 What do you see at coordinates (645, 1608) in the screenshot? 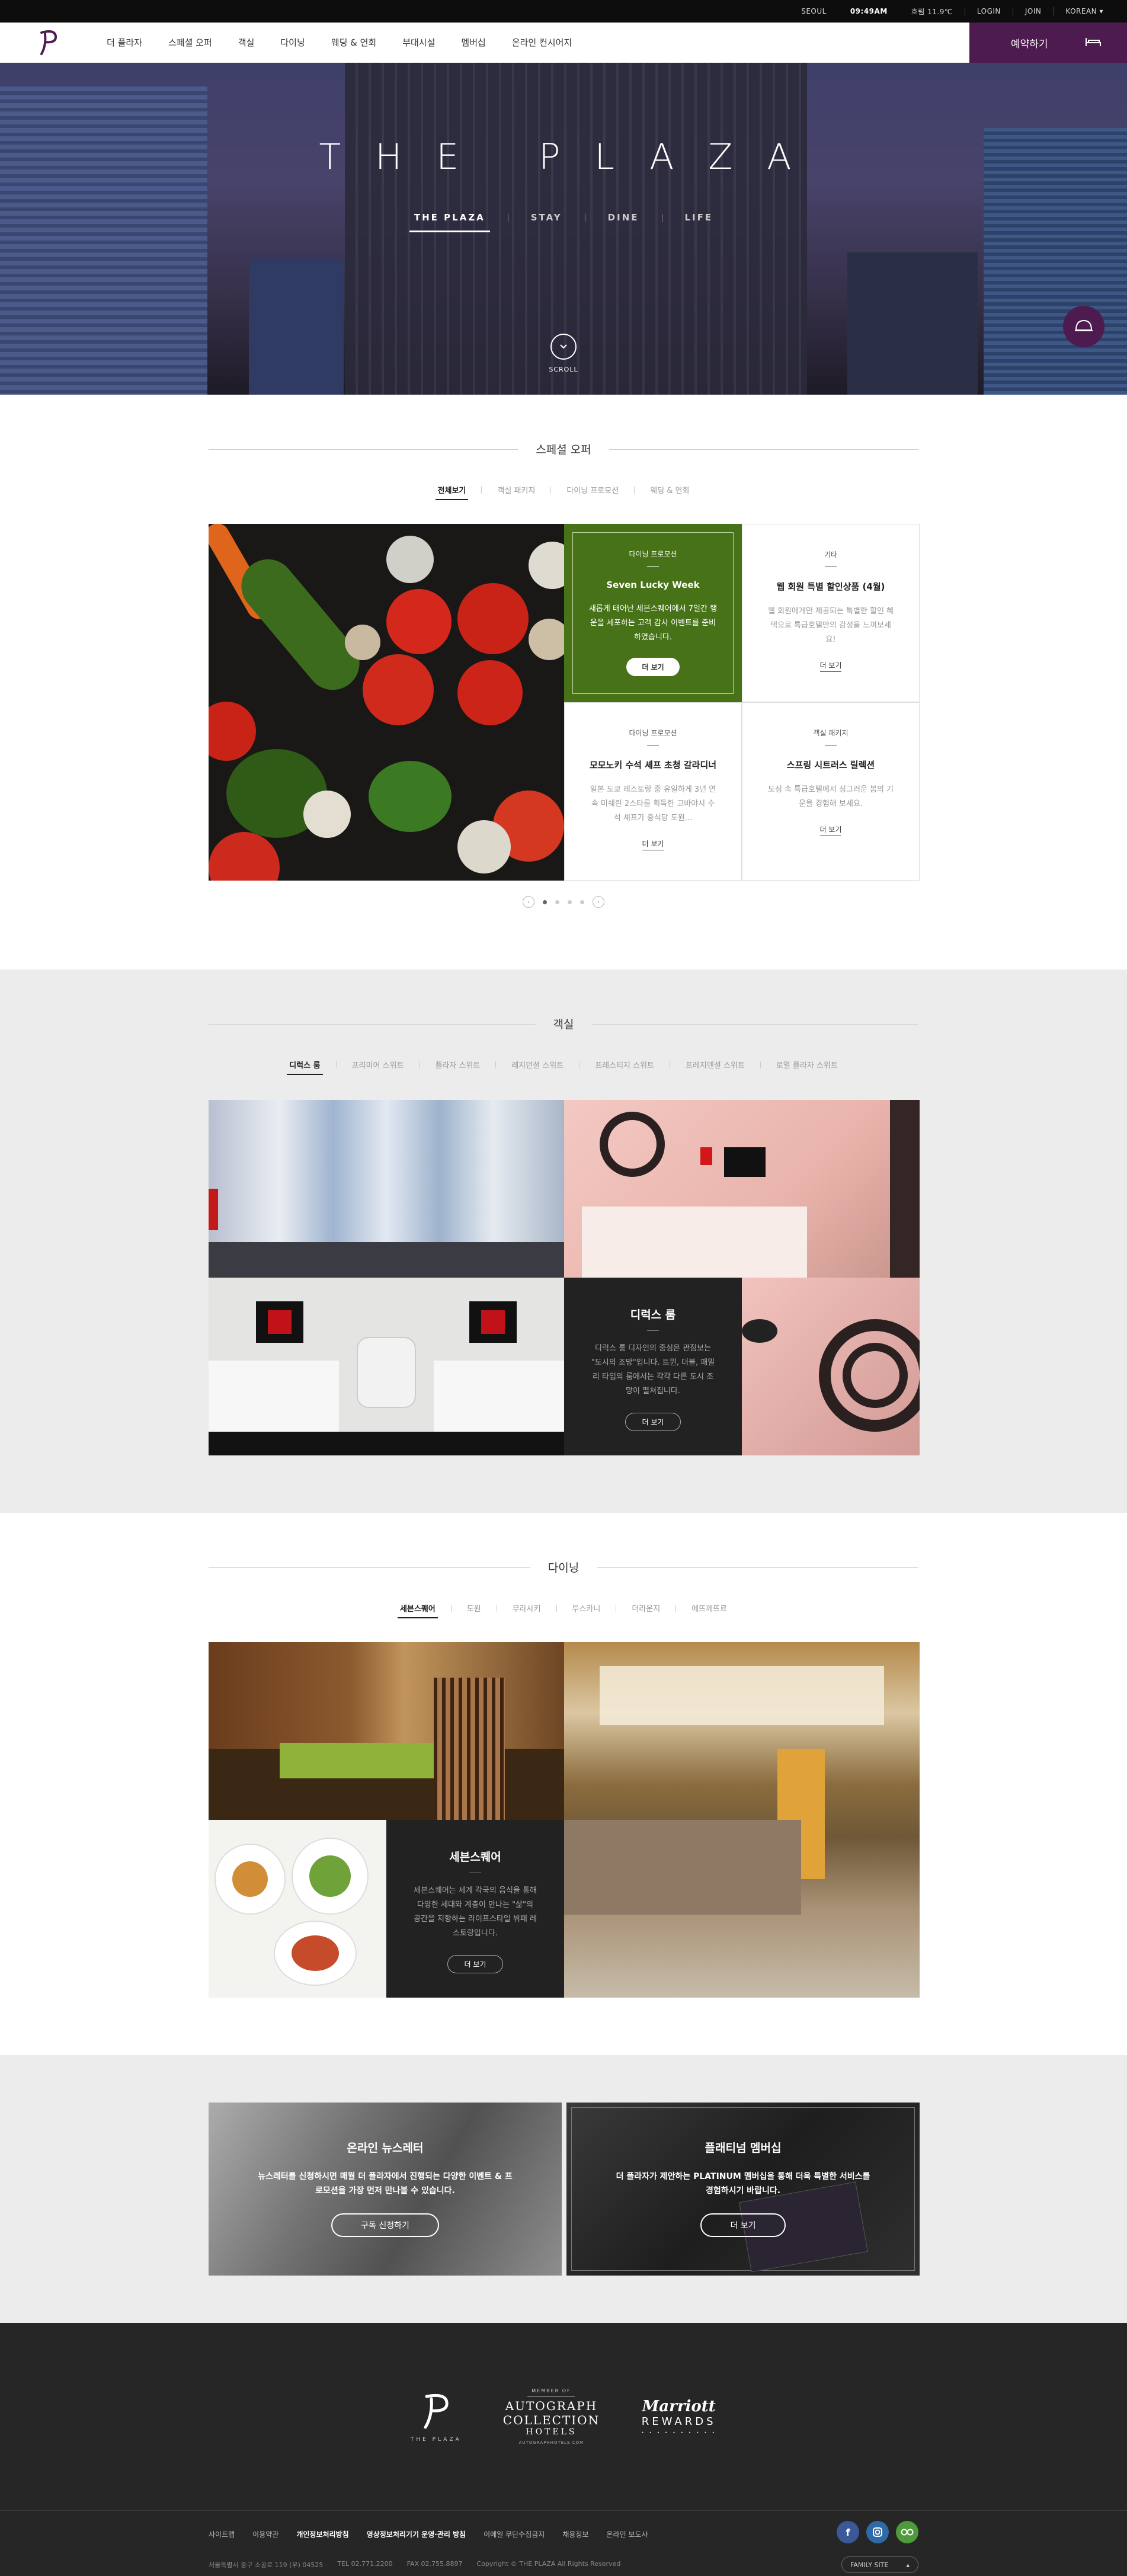
I see `filter-the-lounge: 더라운지` at bounding box center [645, 1608].